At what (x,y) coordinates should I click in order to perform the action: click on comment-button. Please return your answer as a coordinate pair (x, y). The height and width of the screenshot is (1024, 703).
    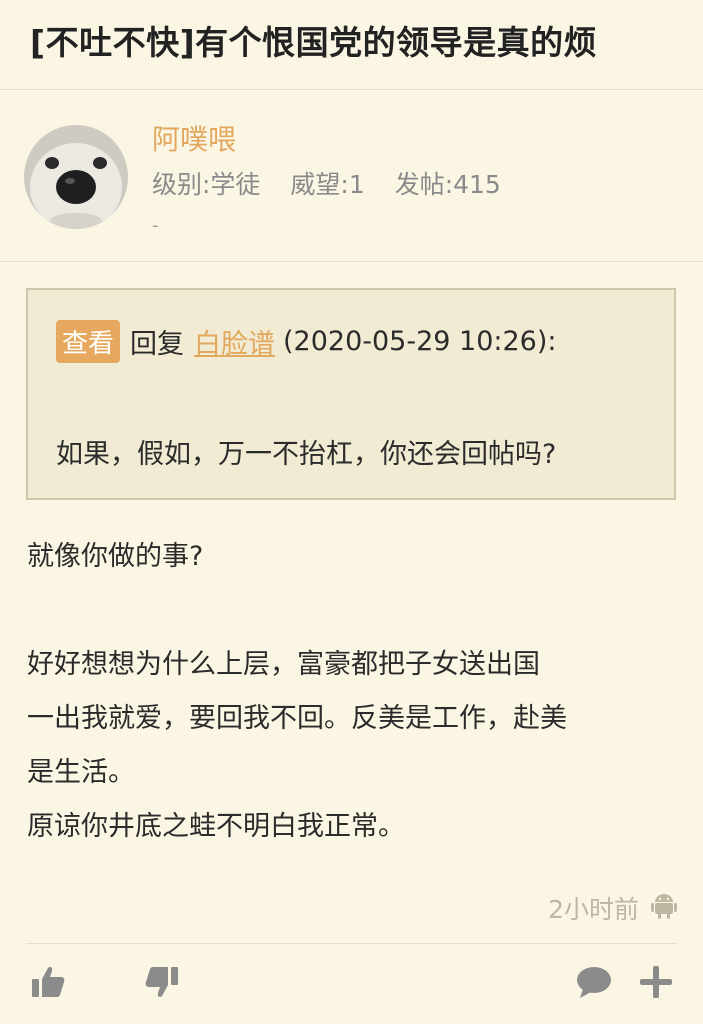
    Looking at the image, I should click on (594, 982).